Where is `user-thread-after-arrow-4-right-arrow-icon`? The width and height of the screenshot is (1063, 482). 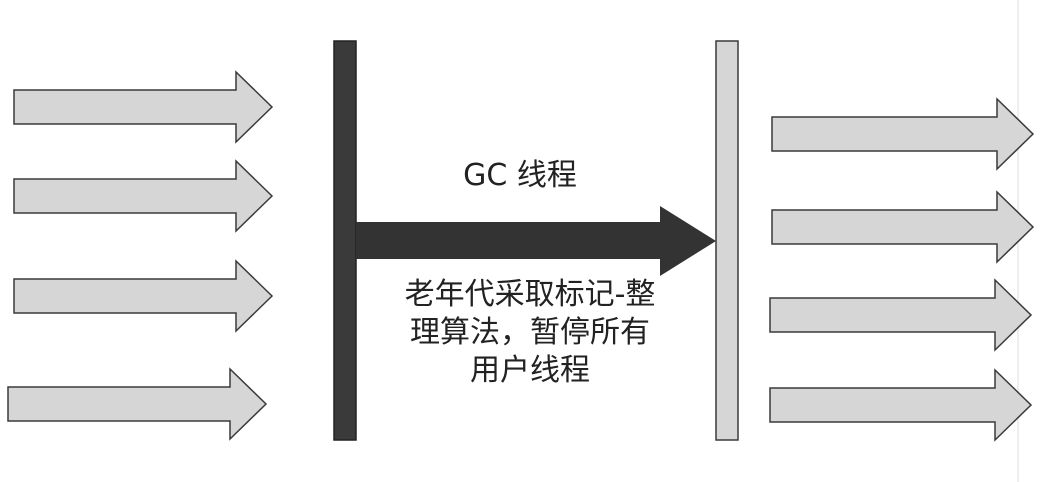 user-thread-after-arrow-4-right-arrow-icon is located at coordinates (901, 405).